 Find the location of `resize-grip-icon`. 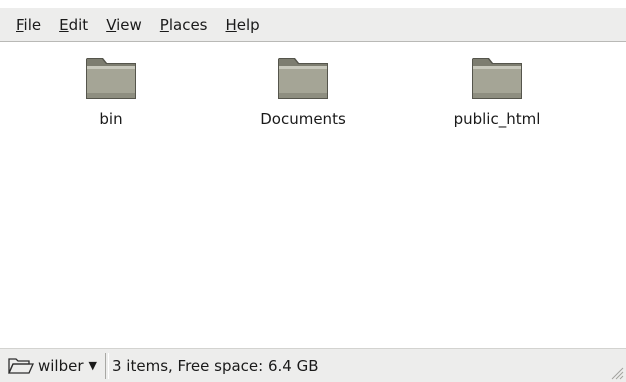

resize-grip-icon is located at coordinates (616, 372).